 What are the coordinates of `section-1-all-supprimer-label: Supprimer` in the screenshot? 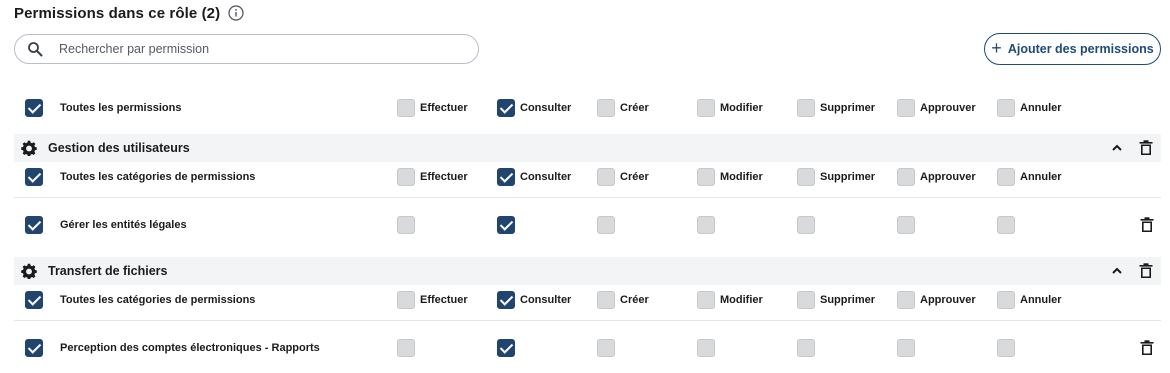 It's located at (848, 300).